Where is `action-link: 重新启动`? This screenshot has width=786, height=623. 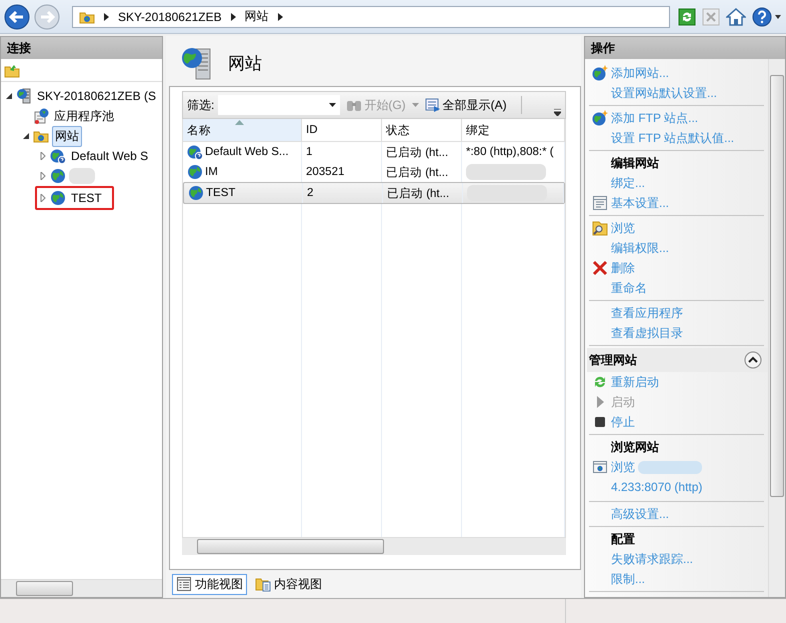
action-link: 重新启动 is located at coordinates (635, 382).